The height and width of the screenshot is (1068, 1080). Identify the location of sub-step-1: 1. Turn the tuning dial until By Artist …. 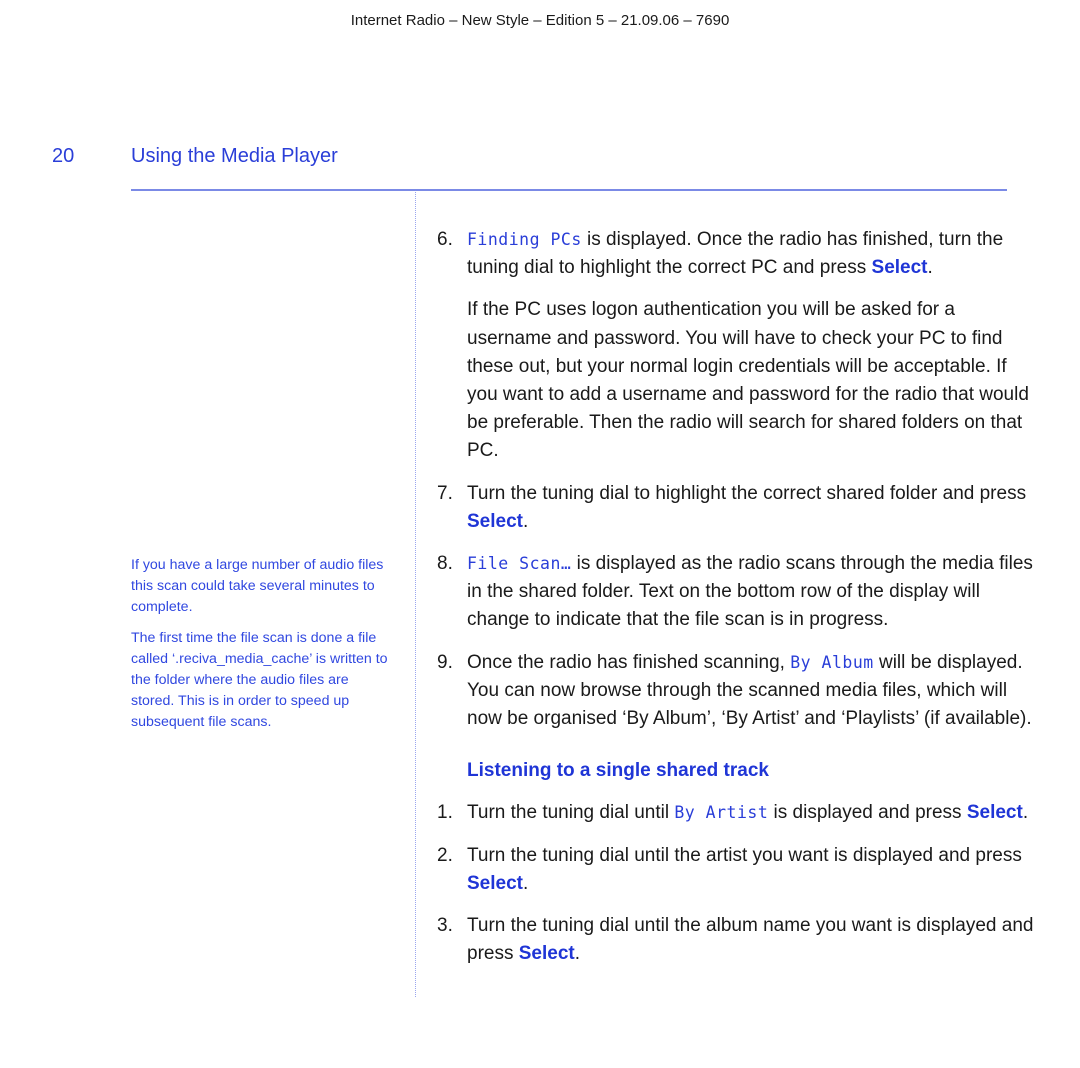
(737, 813).